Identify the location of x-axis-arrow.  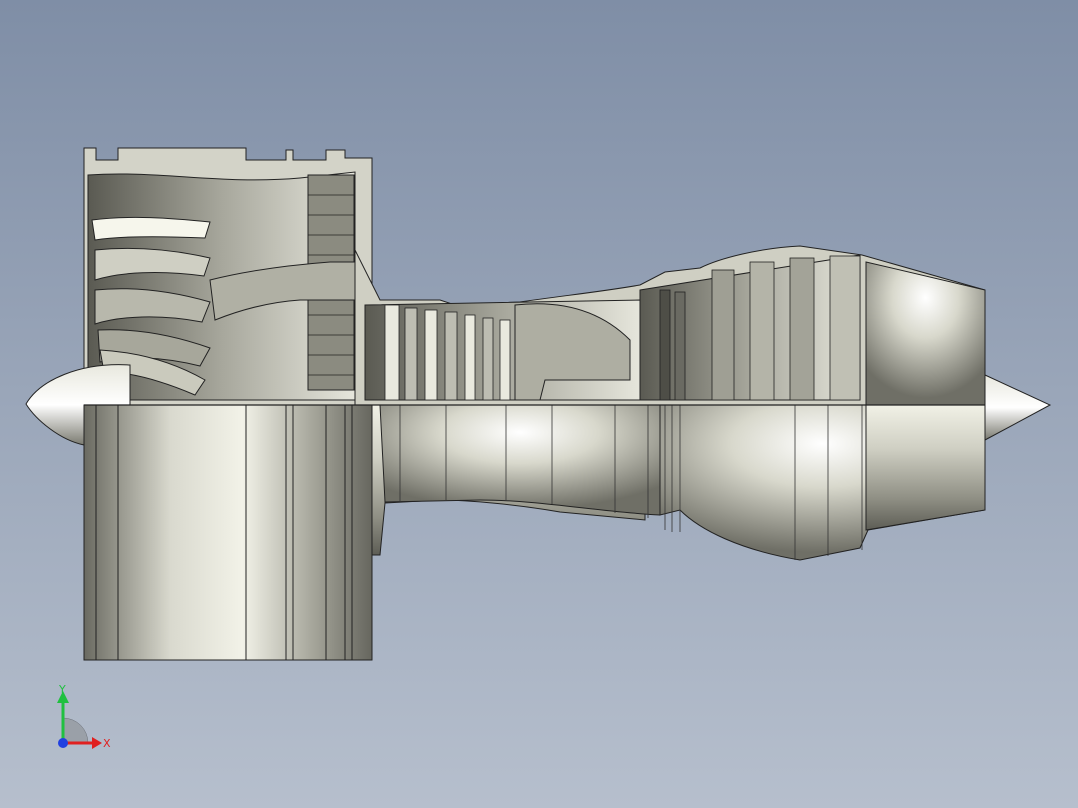
(97, 743).